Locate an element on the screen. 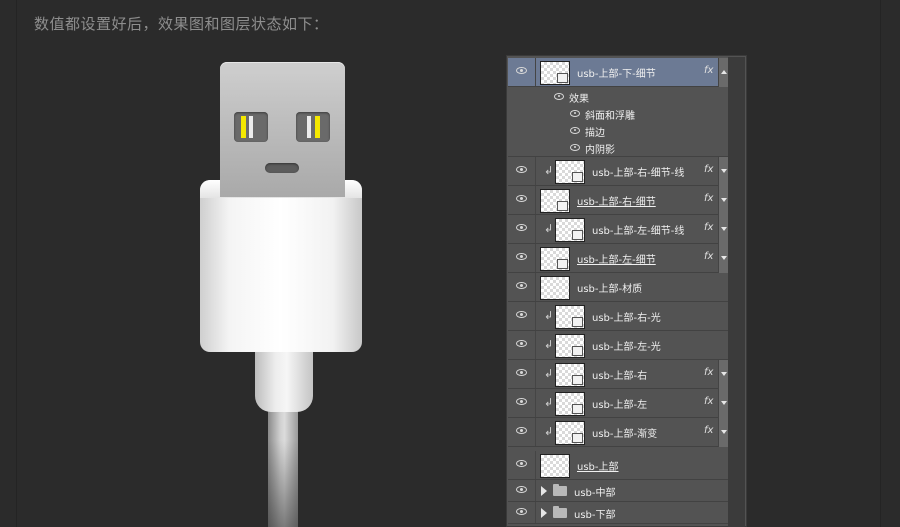  layer-name: usb-上部-左-细节 is located at coordinates (616, 260).